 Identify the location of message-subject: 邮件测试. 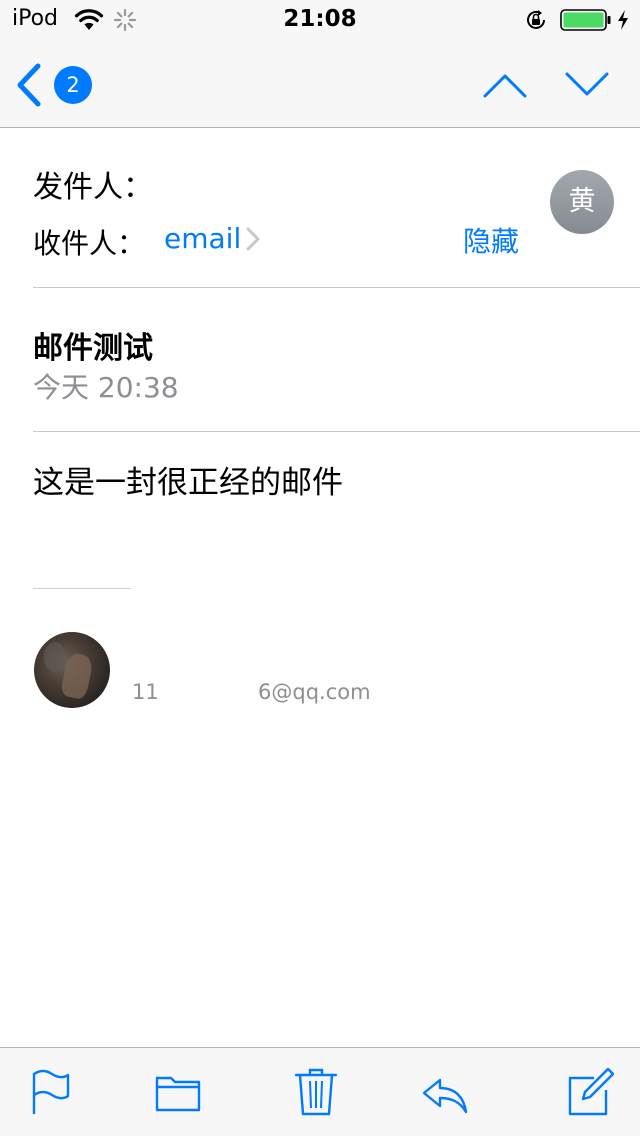
(93, 348).